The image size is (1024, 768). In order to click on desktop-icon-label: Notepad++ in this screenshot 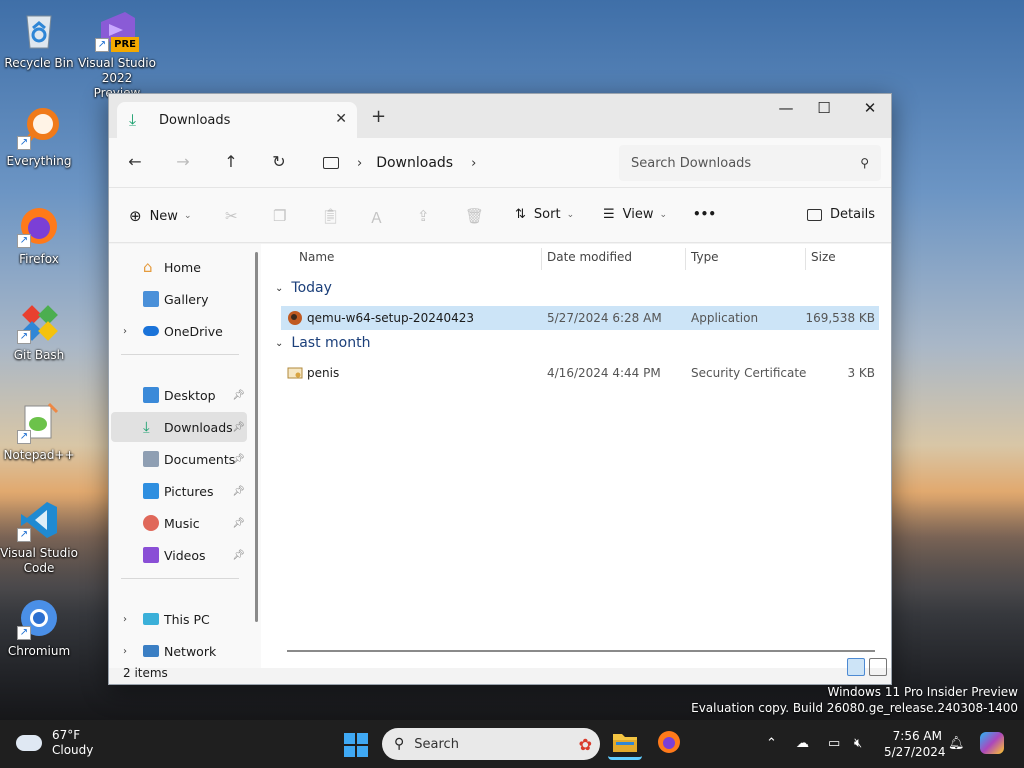, I will do `click(39, 455)`.